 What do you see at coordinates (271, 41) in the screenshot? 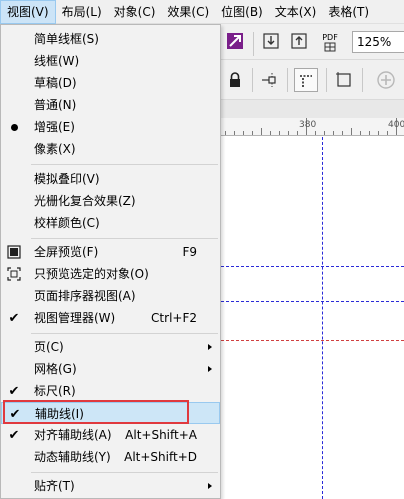
I see `import-icon` at bounding box center [271, 41].